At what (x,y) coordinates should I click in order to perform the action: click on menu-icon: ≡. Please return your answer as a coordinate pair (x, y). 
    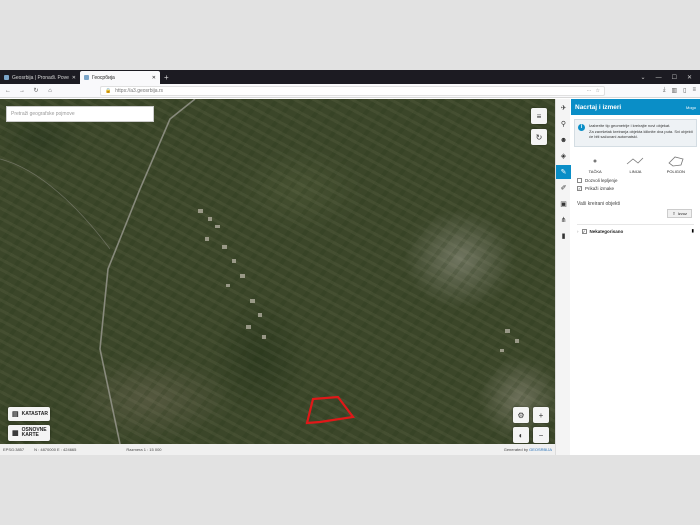
    Looking at the image, I should click on (694, 90).